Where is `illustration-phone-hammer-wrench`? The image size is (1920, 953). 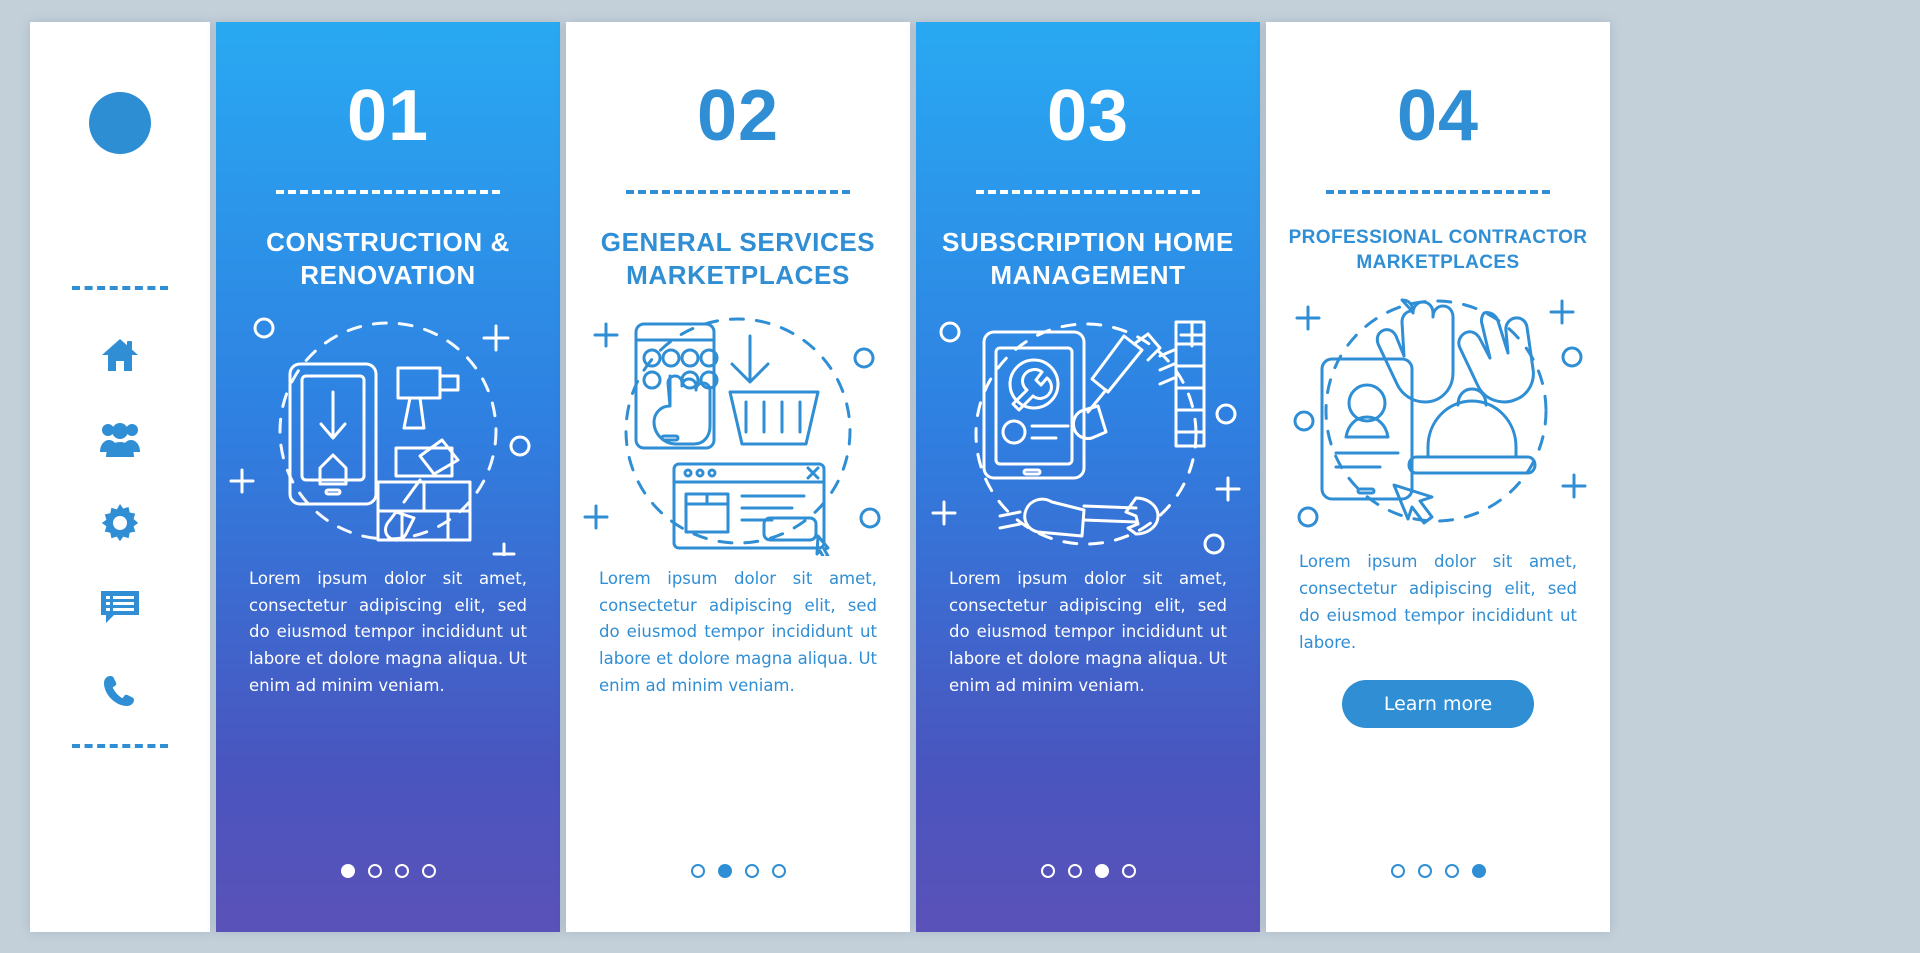
illustration-phone-hammer-wrench is located at coordinates (1088, 431).